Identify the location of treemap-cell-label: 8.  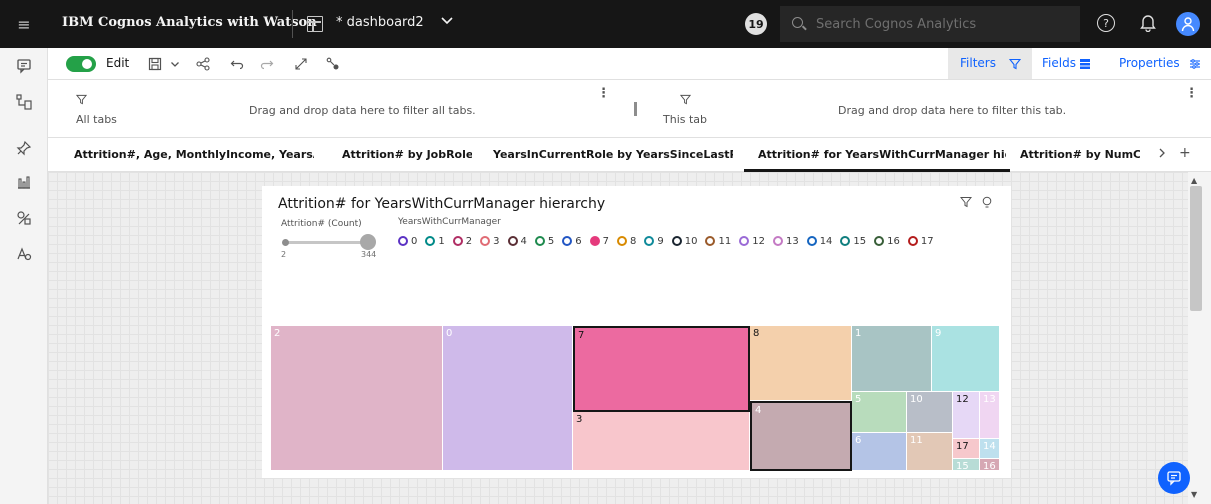
(756, 333).